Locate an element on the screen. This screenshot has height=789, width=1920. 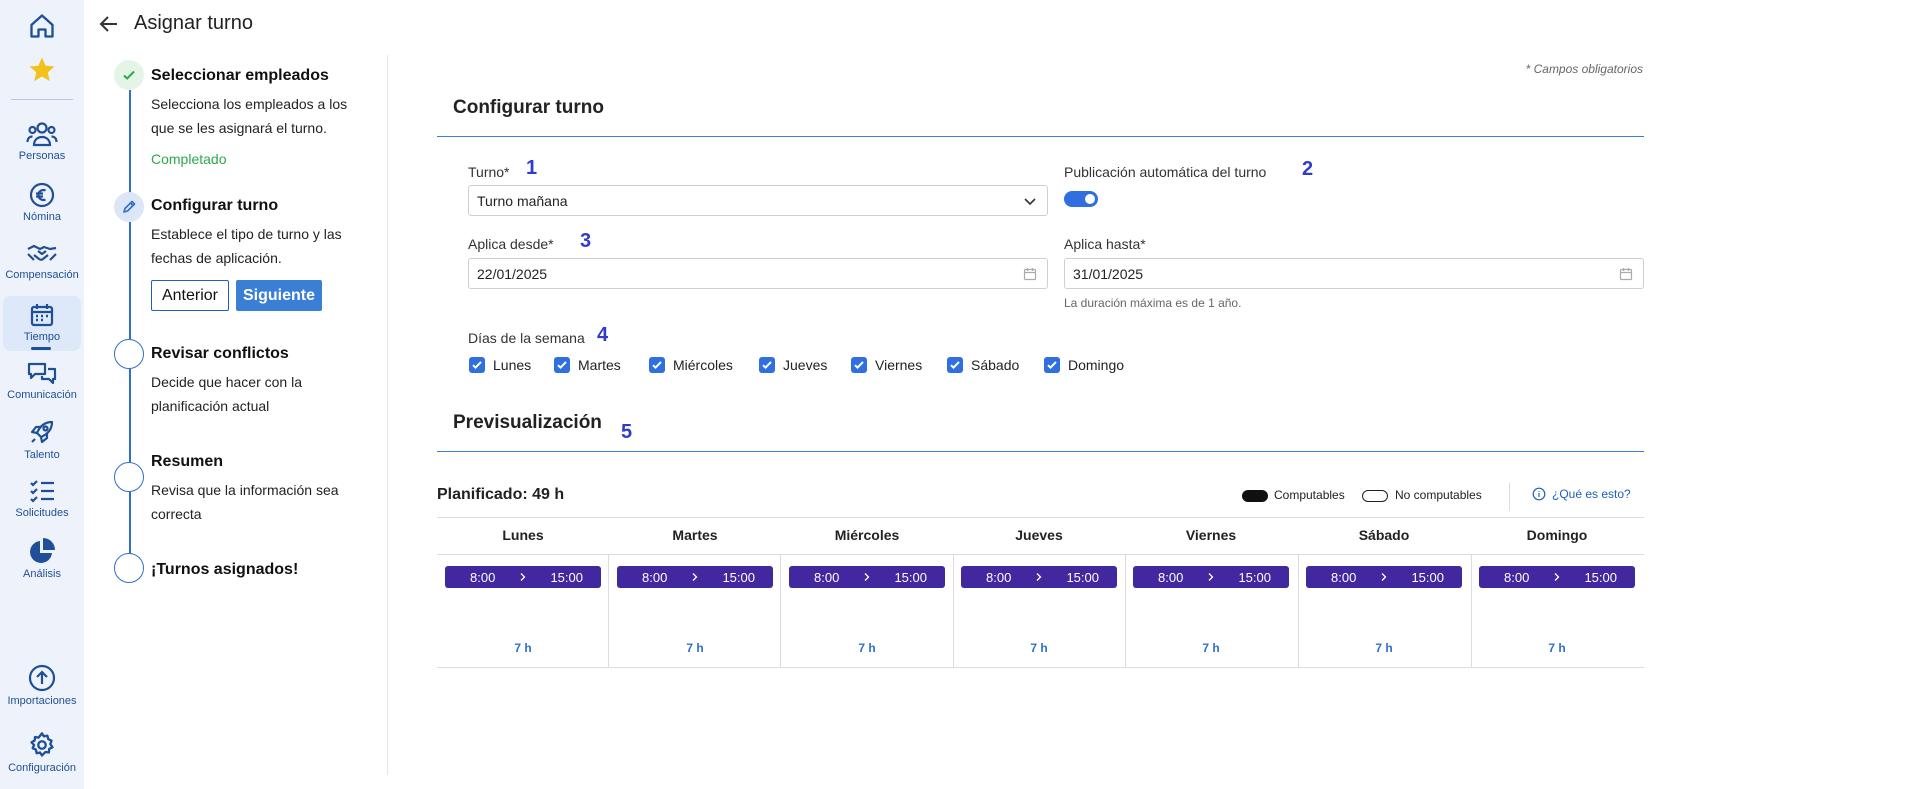
weekday-checkbox-martes: Martes is located at coordinates (587, 365).